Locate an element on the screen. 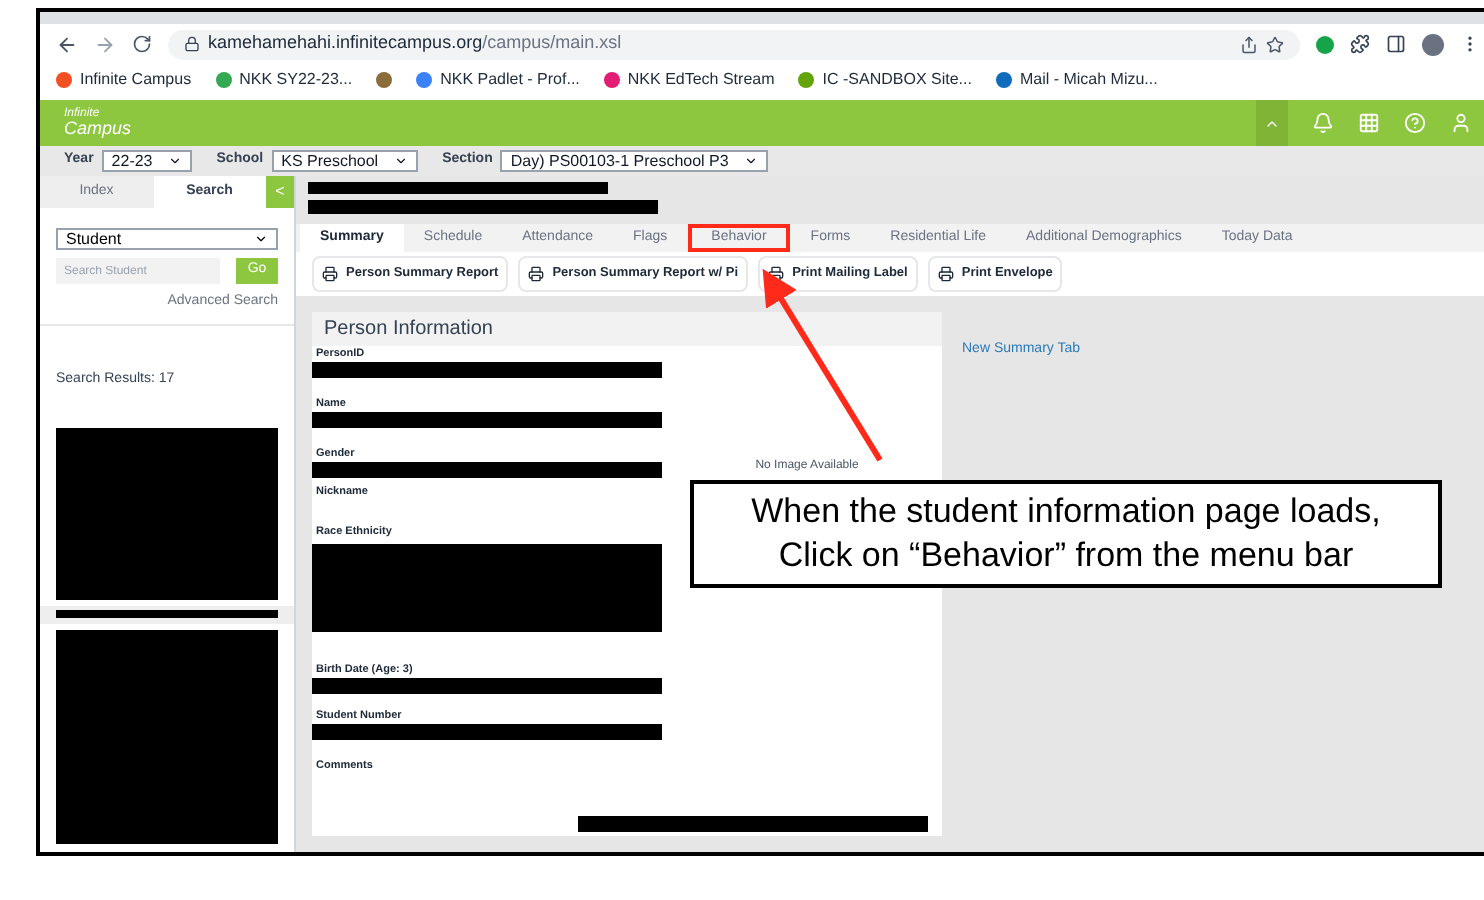  selector-dropdown: 22-23 is located at coordinates (147, 161).